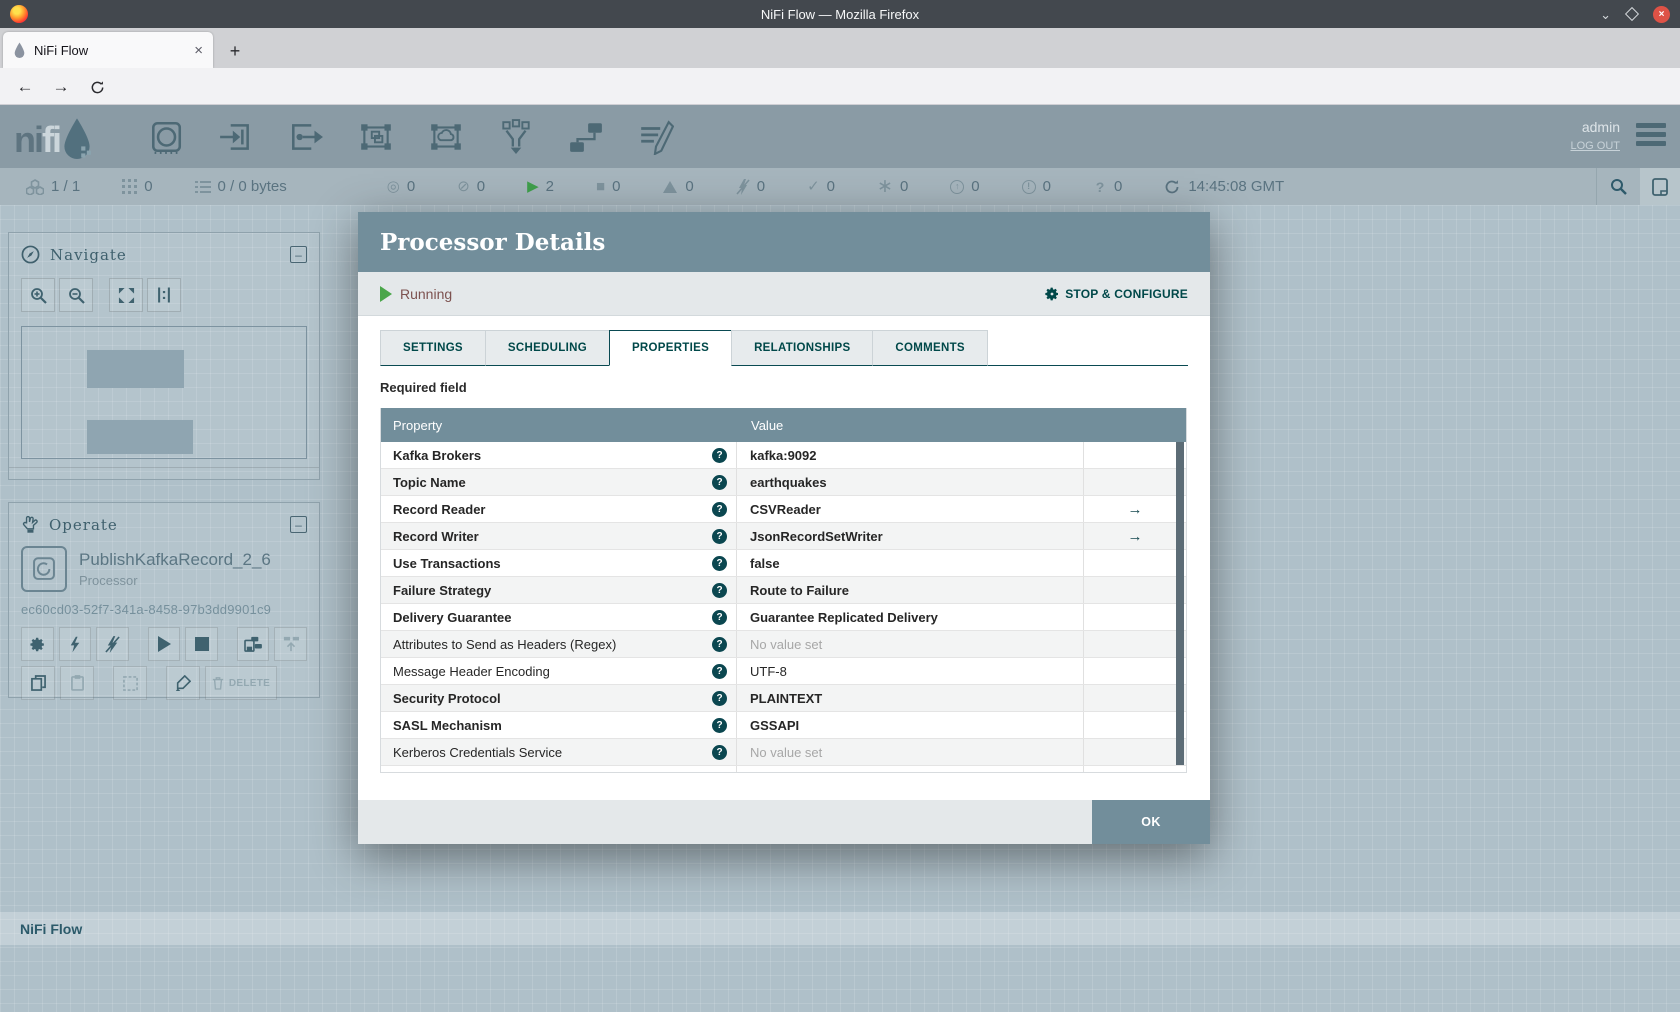  I want to click on tab-scheduling: SCHEDULING, so click(547, 348).